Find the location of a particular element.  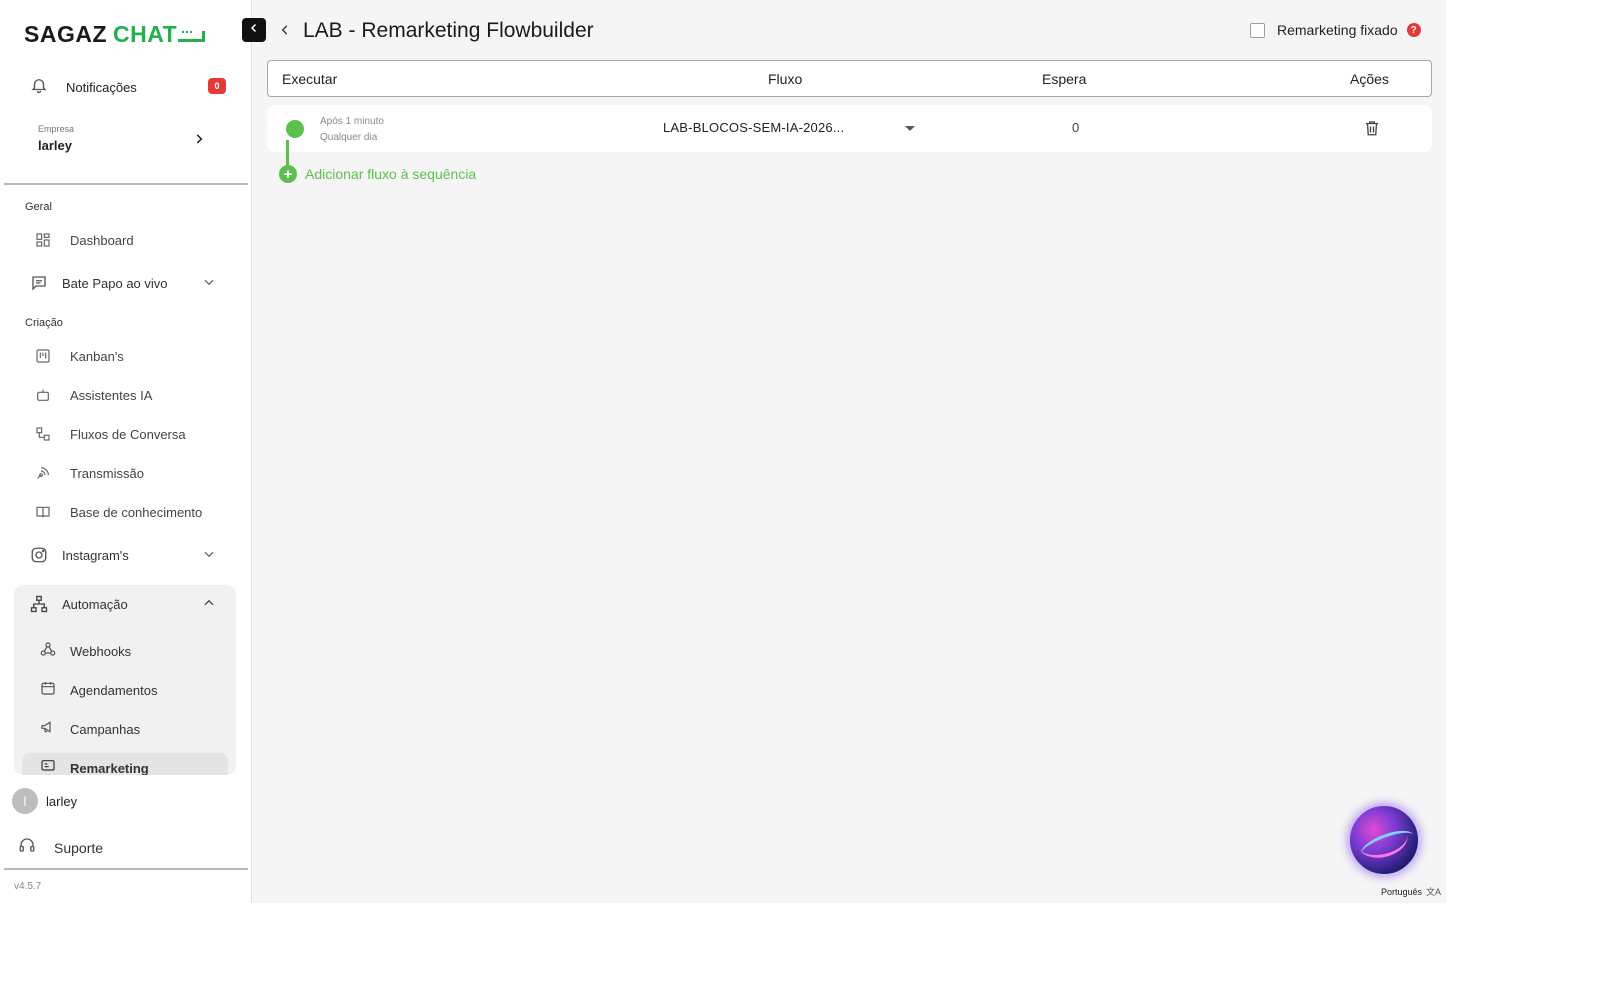

chevron-up-icon is located at coordinates (209, 605).